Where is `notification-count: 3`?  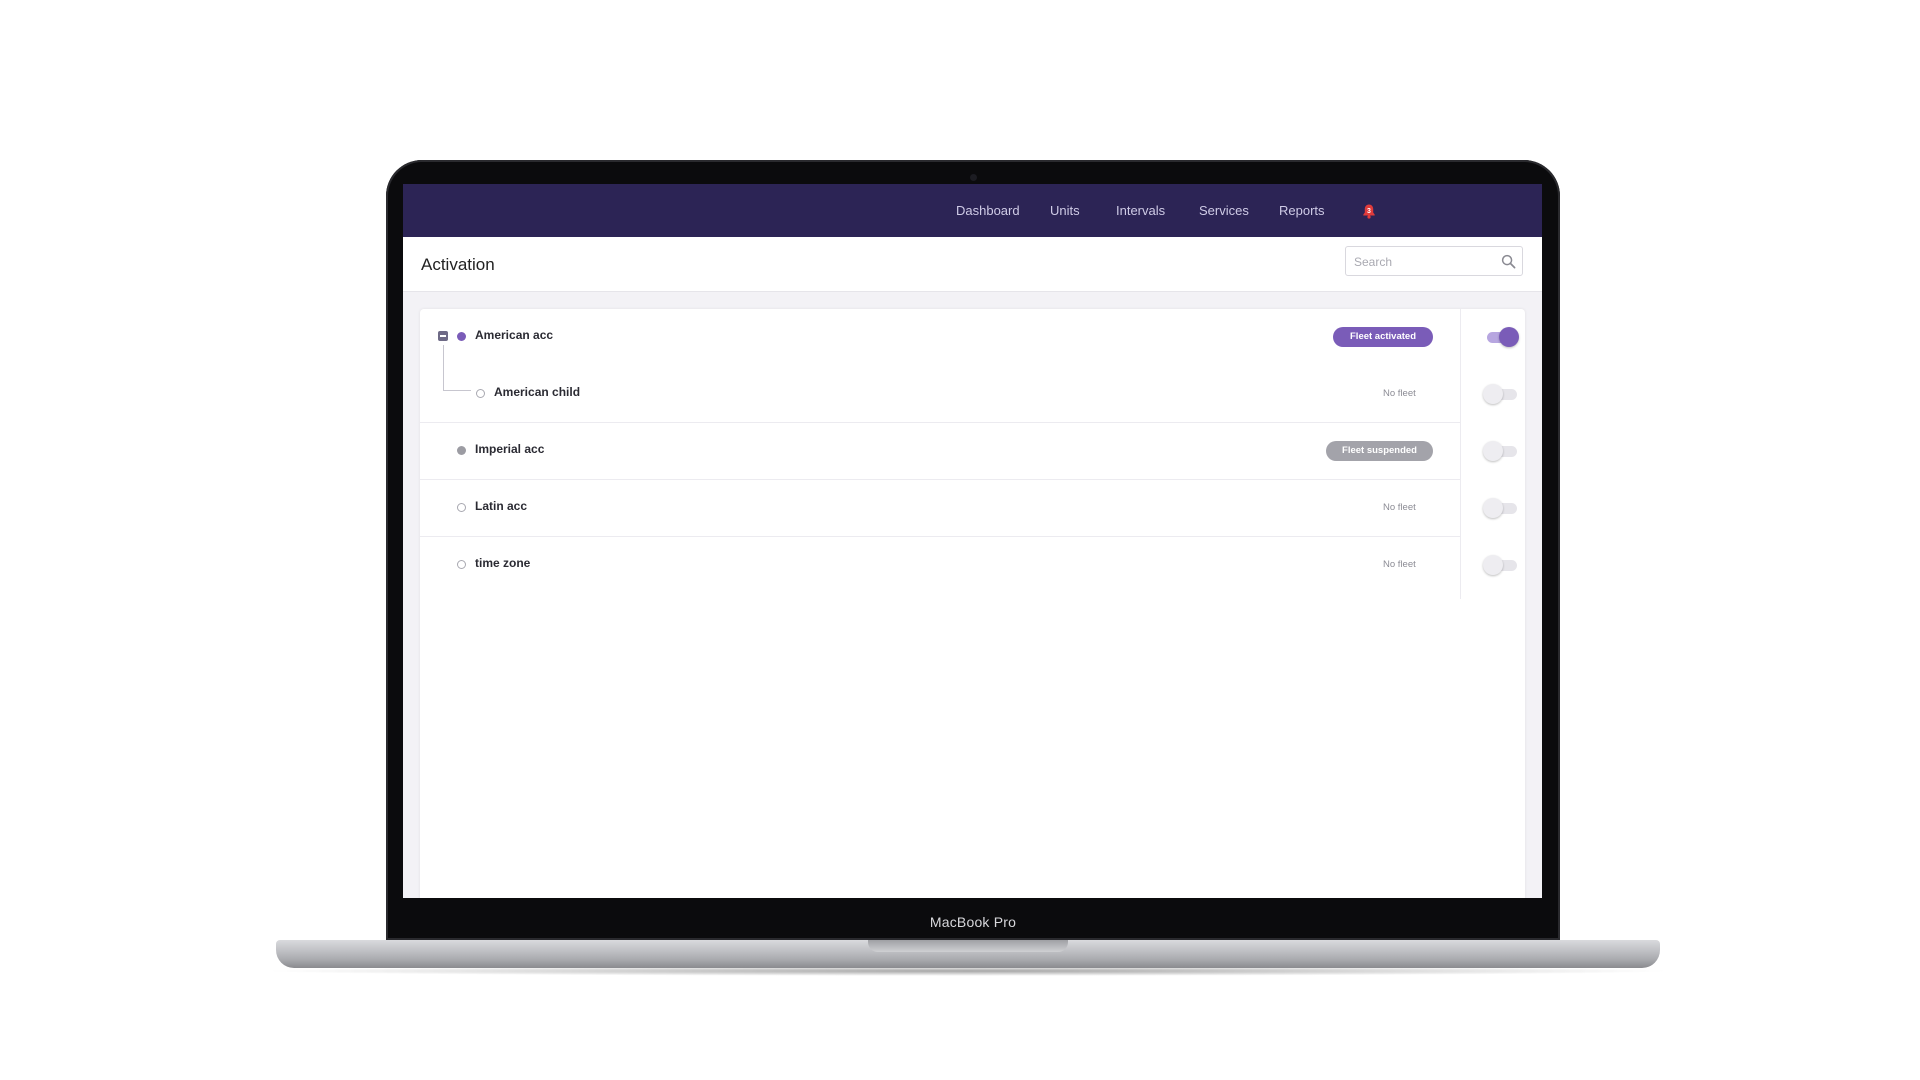 notification-count: 3 is located at coordinates (1369, 211).